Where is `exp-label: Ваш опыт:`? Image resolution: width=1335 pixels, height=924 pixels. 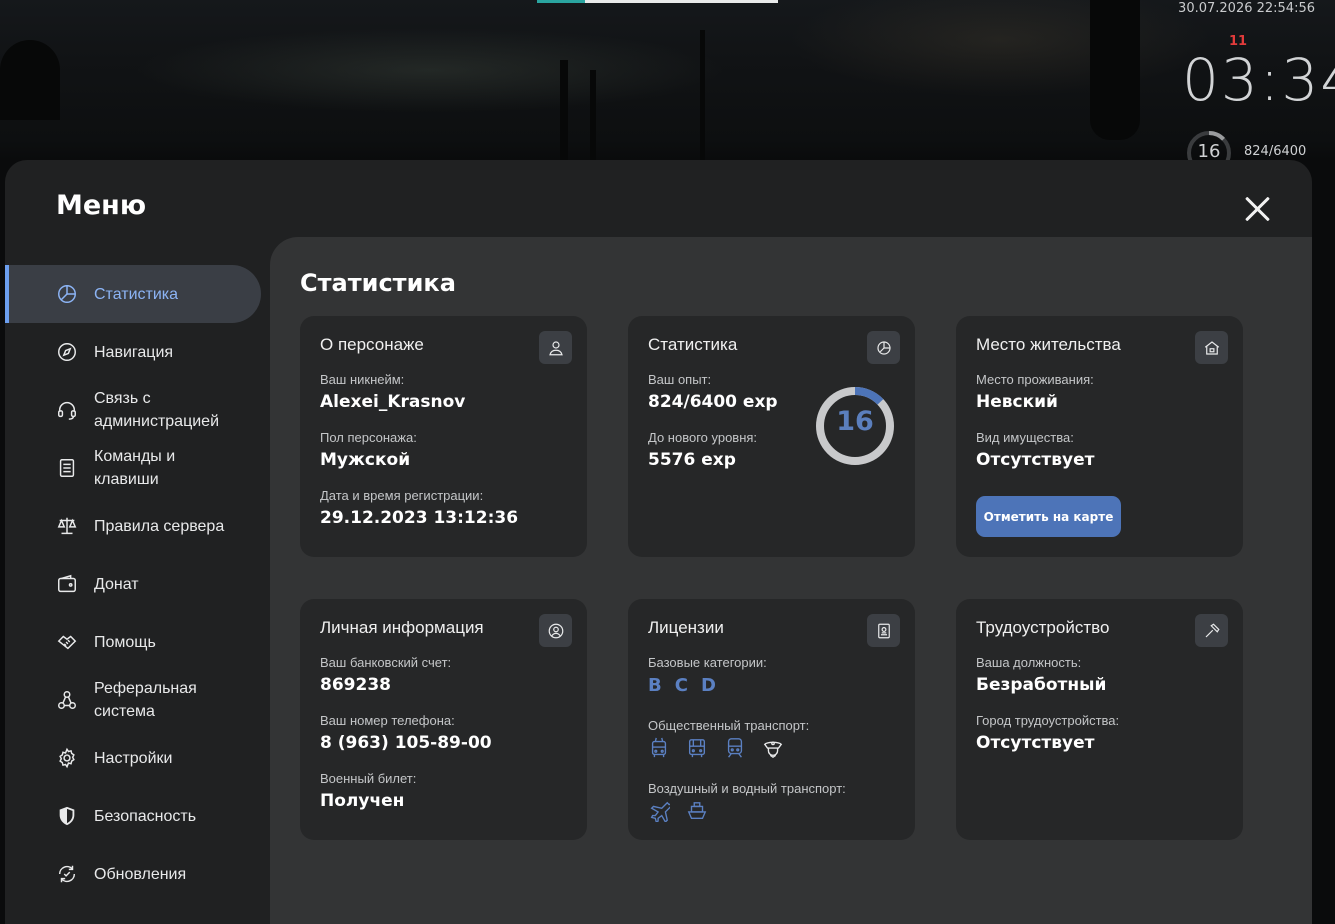 exp-label: Ваш опыт: is located at coordinates (680, 379).